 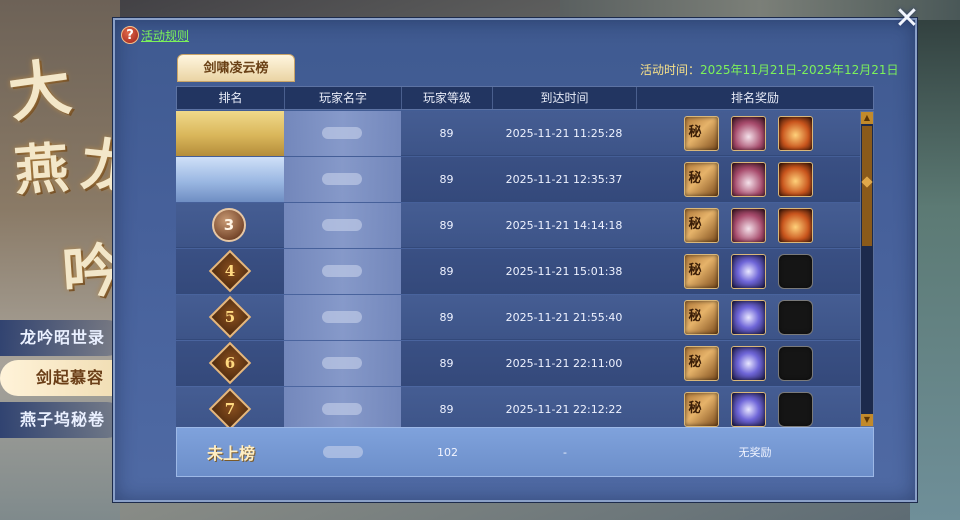 What do you see at coordinates (343, 98) in the screenshot?
I see `col-player-name: 玩家名字` at bounding box center [343, 98].